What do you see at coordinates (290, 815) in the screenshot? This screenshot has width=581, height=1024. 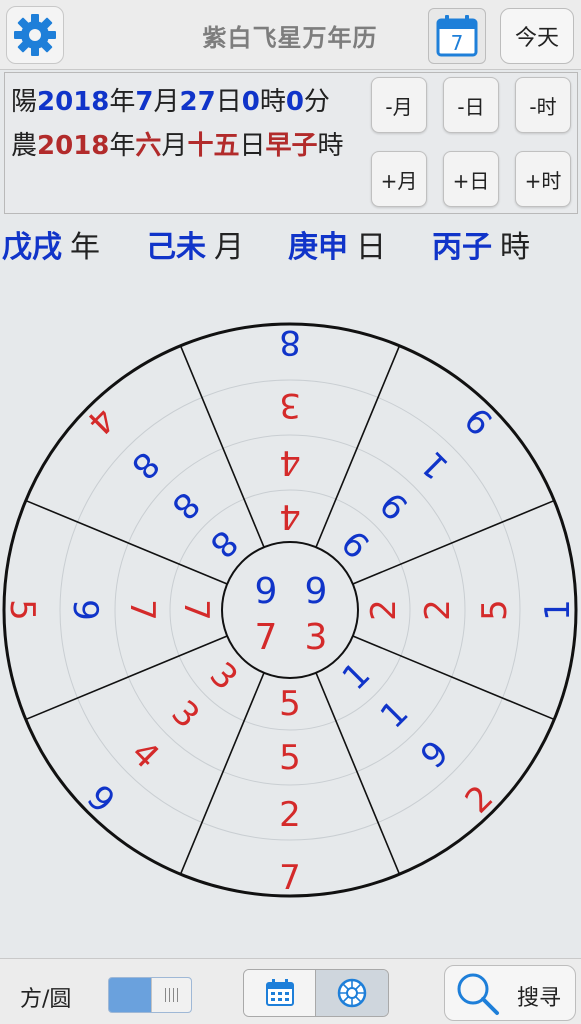 I see `star-bottom-2: 2` at bounding box center [290, 815].